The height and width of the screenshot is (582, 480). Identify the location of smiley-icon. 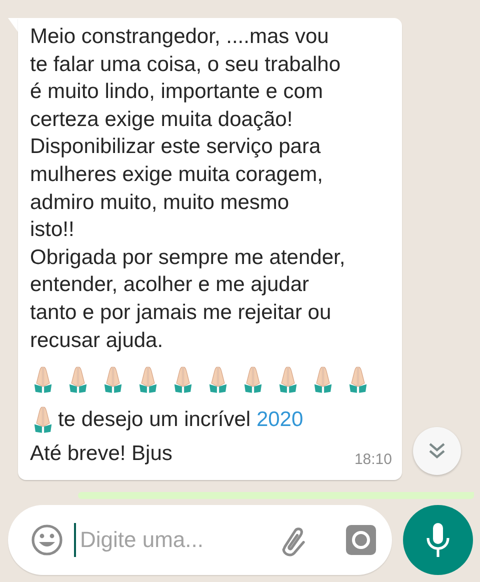
(47, 540).